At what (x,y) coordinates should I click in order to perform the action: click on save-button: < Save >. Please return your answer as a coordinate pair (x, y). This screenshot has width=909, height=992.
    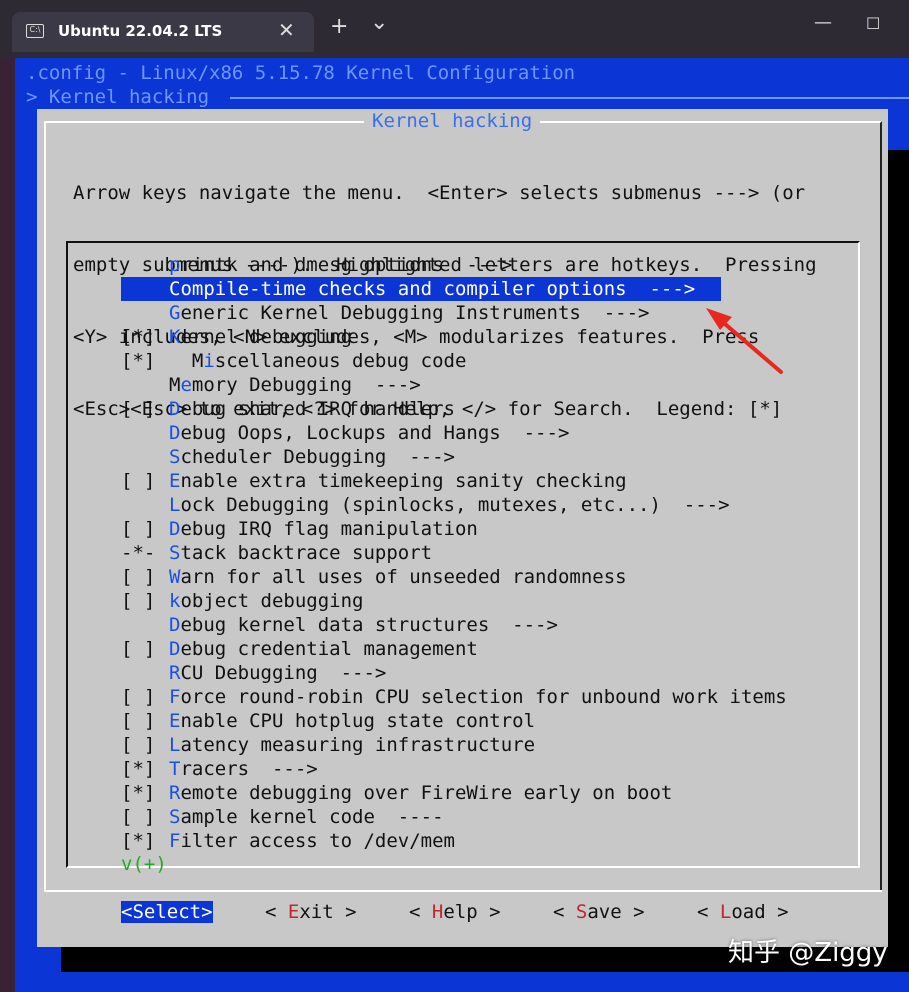
    Looking at the image, I should click on (599, 912).